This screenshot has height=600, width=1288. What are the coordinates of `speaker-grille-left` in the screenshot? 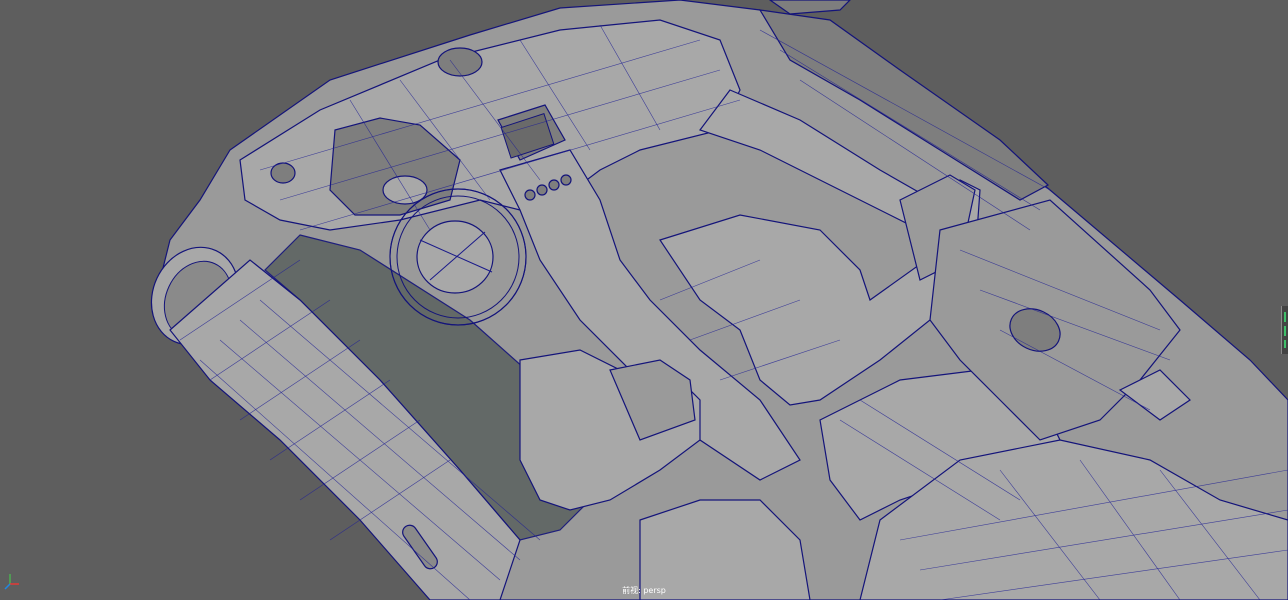 It's located at (460, 62).